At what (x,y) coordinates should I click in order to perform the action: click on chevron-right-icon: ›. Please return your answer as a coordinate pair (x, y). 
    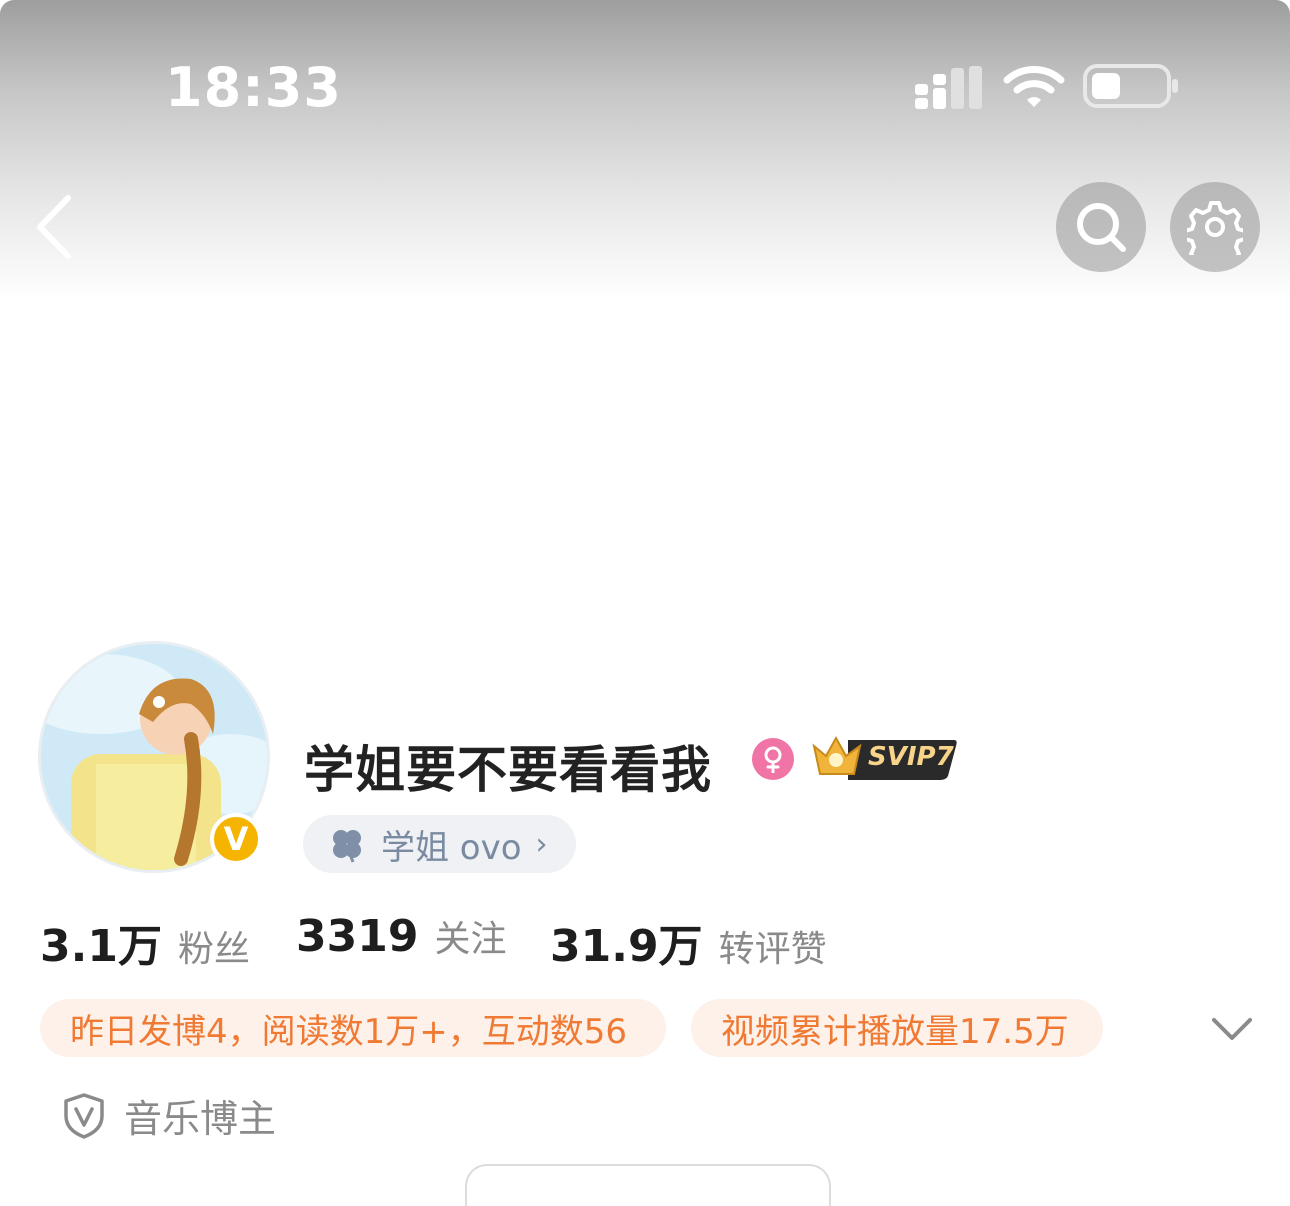
    Looking at the image, I should click on (541, 844).